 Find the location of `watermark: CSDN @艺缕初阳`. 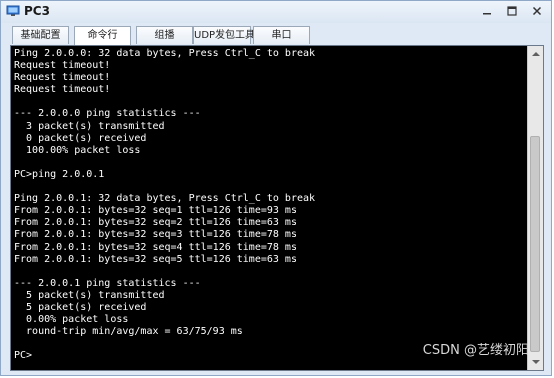

watermark: CSDN @艺缕初阳 is located at coordinates (475, 350).